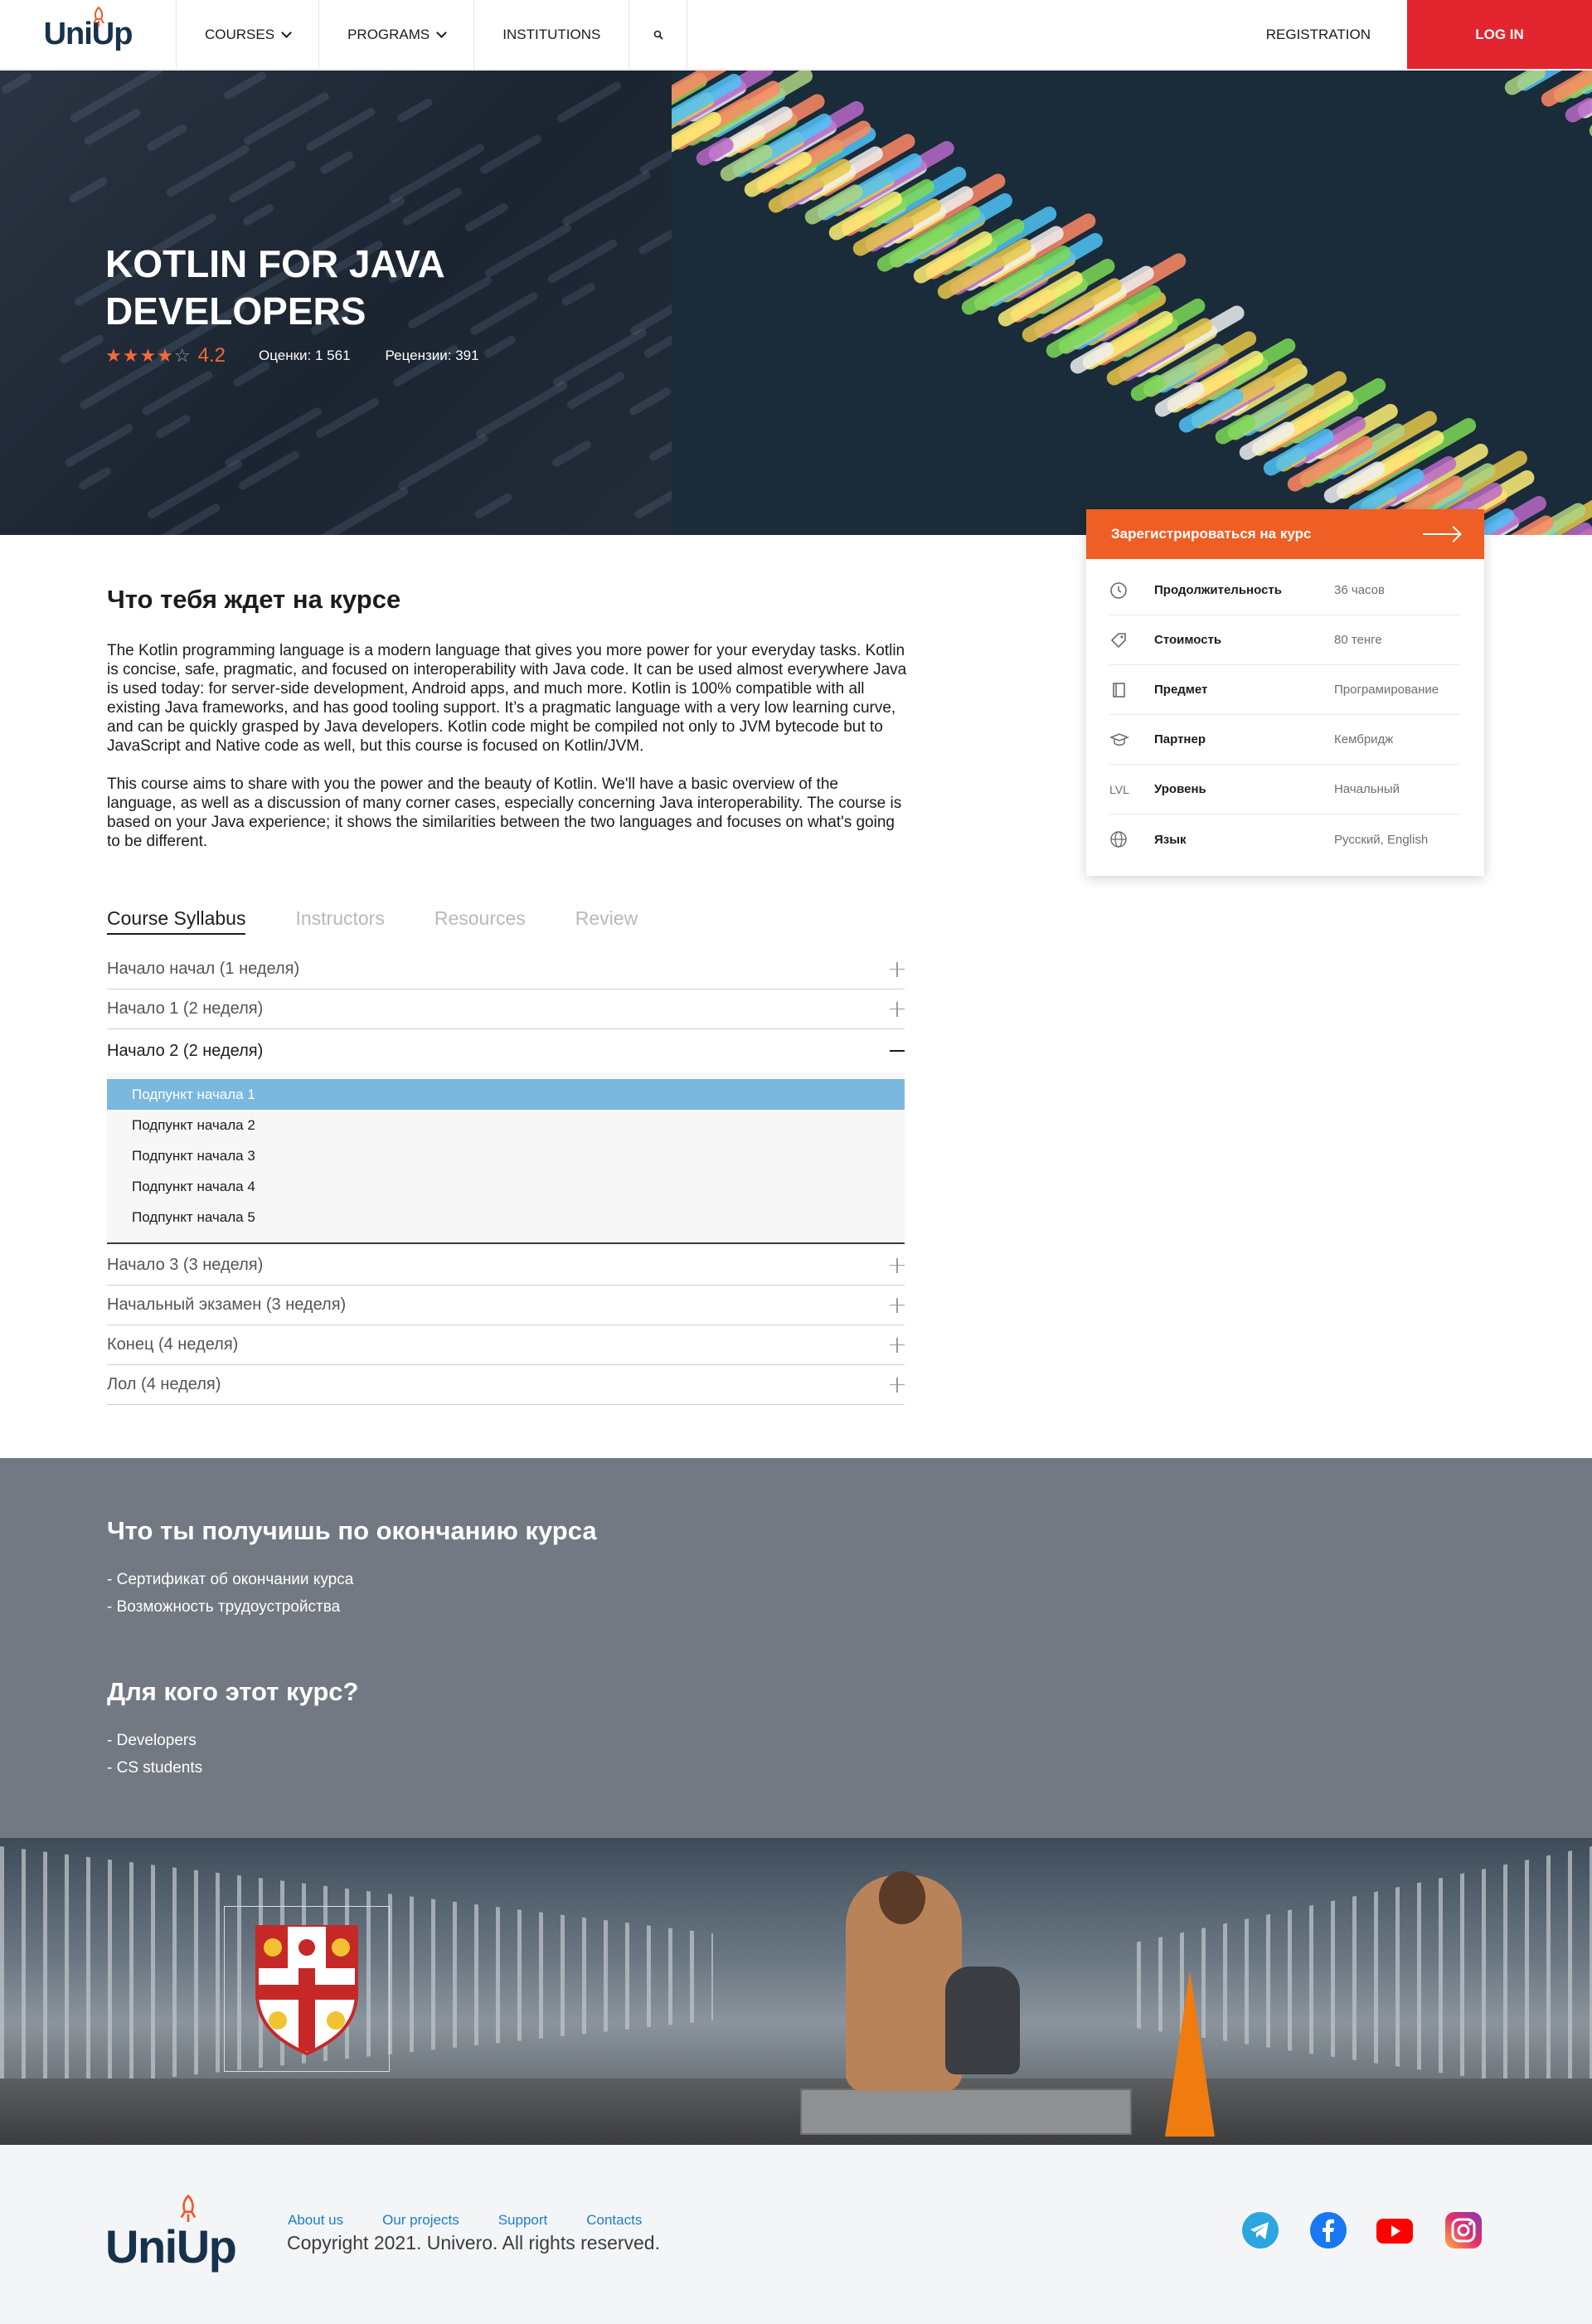 This screenshot has height=2324, width=1592. Describe the element at coordinates (1190, 2054) in the screenshot. I see `traffic-cone` at that location.